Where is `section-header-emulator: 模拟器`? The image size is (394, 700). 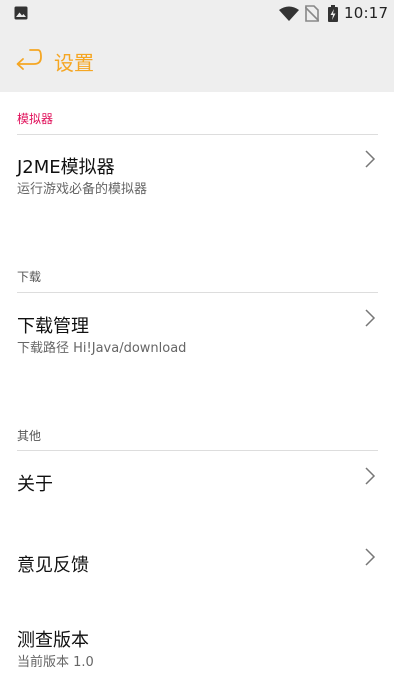
section-header-emulator: 模拟器 is located at coordinates (35, 119).